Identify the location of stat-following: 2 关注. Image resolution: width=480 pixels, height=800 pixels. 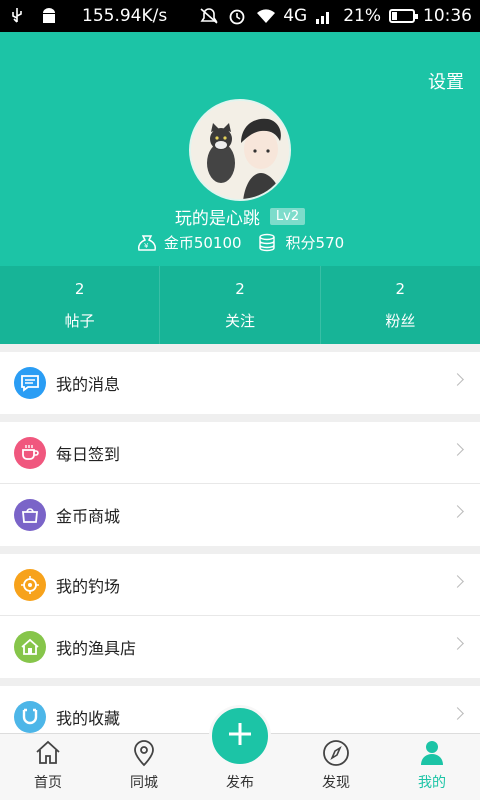
(240, 305).